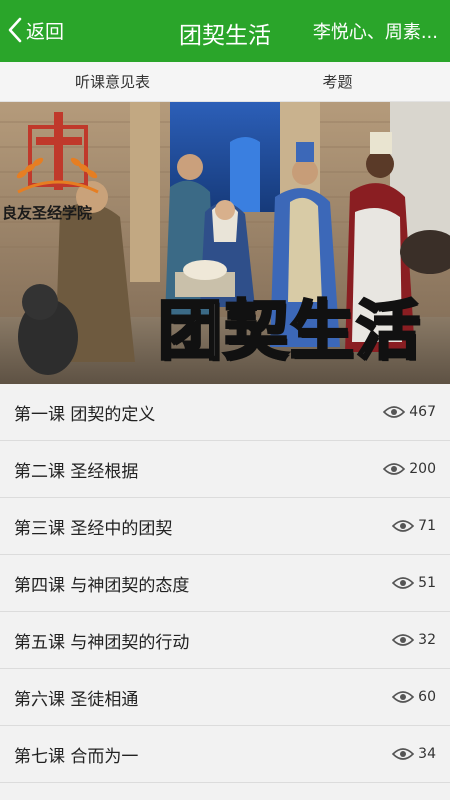  I want to click on view-count: 71, so click(414, 526).